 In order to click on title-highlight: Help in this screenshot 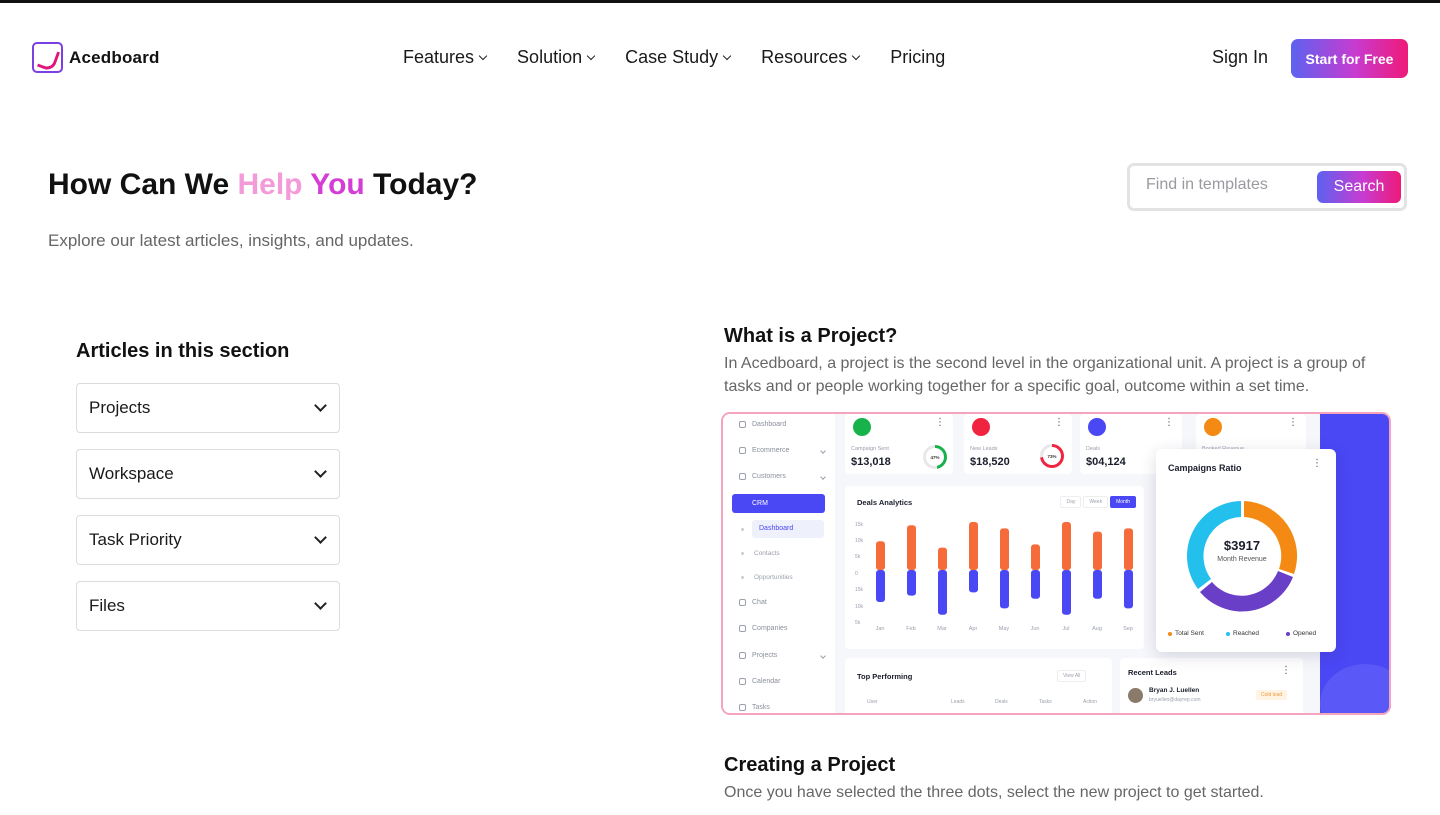, I will do `click(274, 184)`.